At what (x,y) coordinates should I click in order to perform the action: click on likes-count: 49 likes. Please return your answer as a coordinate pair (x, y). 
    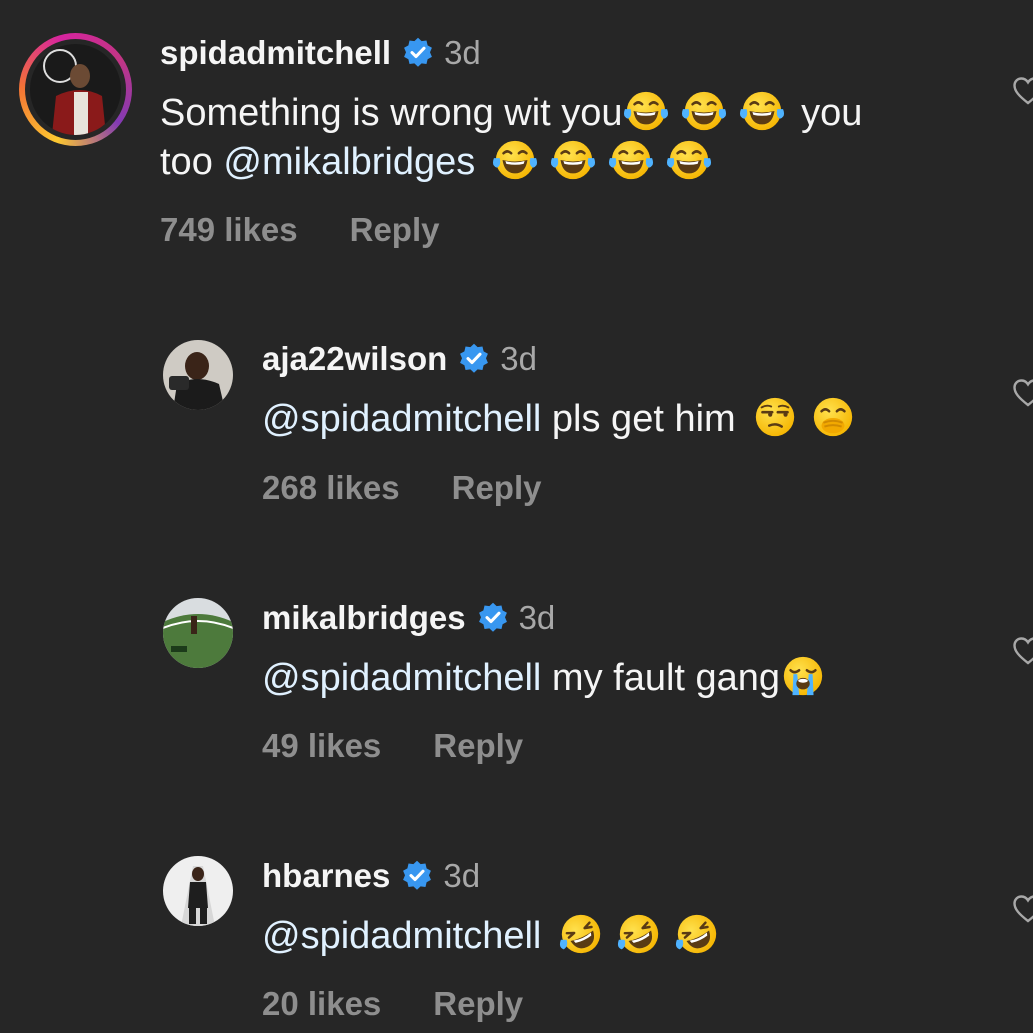
    Looking at the image, I should click on (321, 746).